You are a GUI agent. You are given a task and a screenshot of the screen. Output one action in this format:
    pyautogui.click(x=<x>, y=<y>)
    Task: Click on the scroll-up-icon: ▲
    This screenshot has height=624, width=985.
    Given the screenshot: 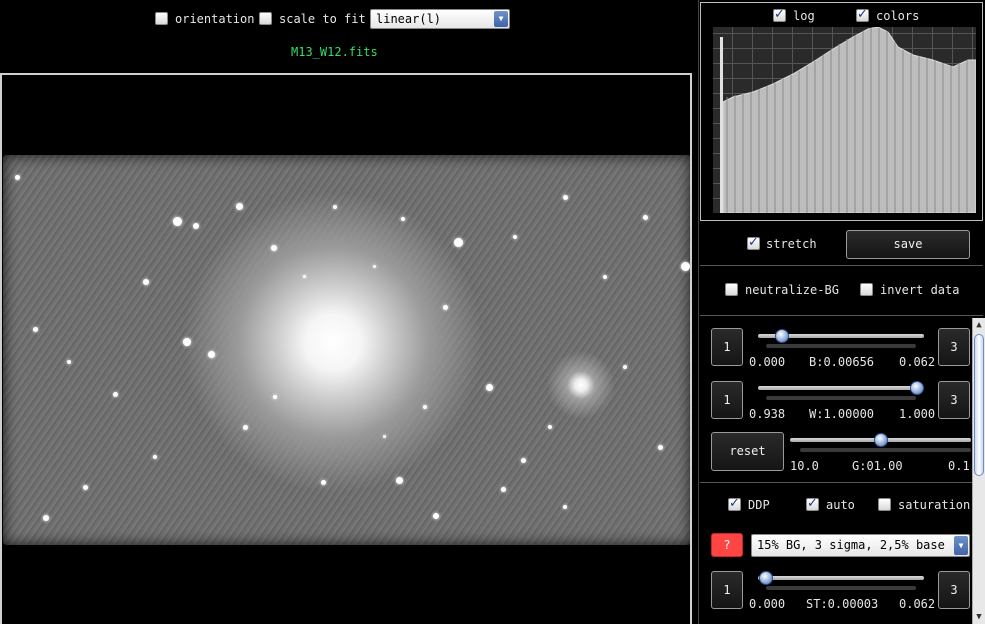 What is the action you would take?
    pyautogui.click(x=979, y=325)
    